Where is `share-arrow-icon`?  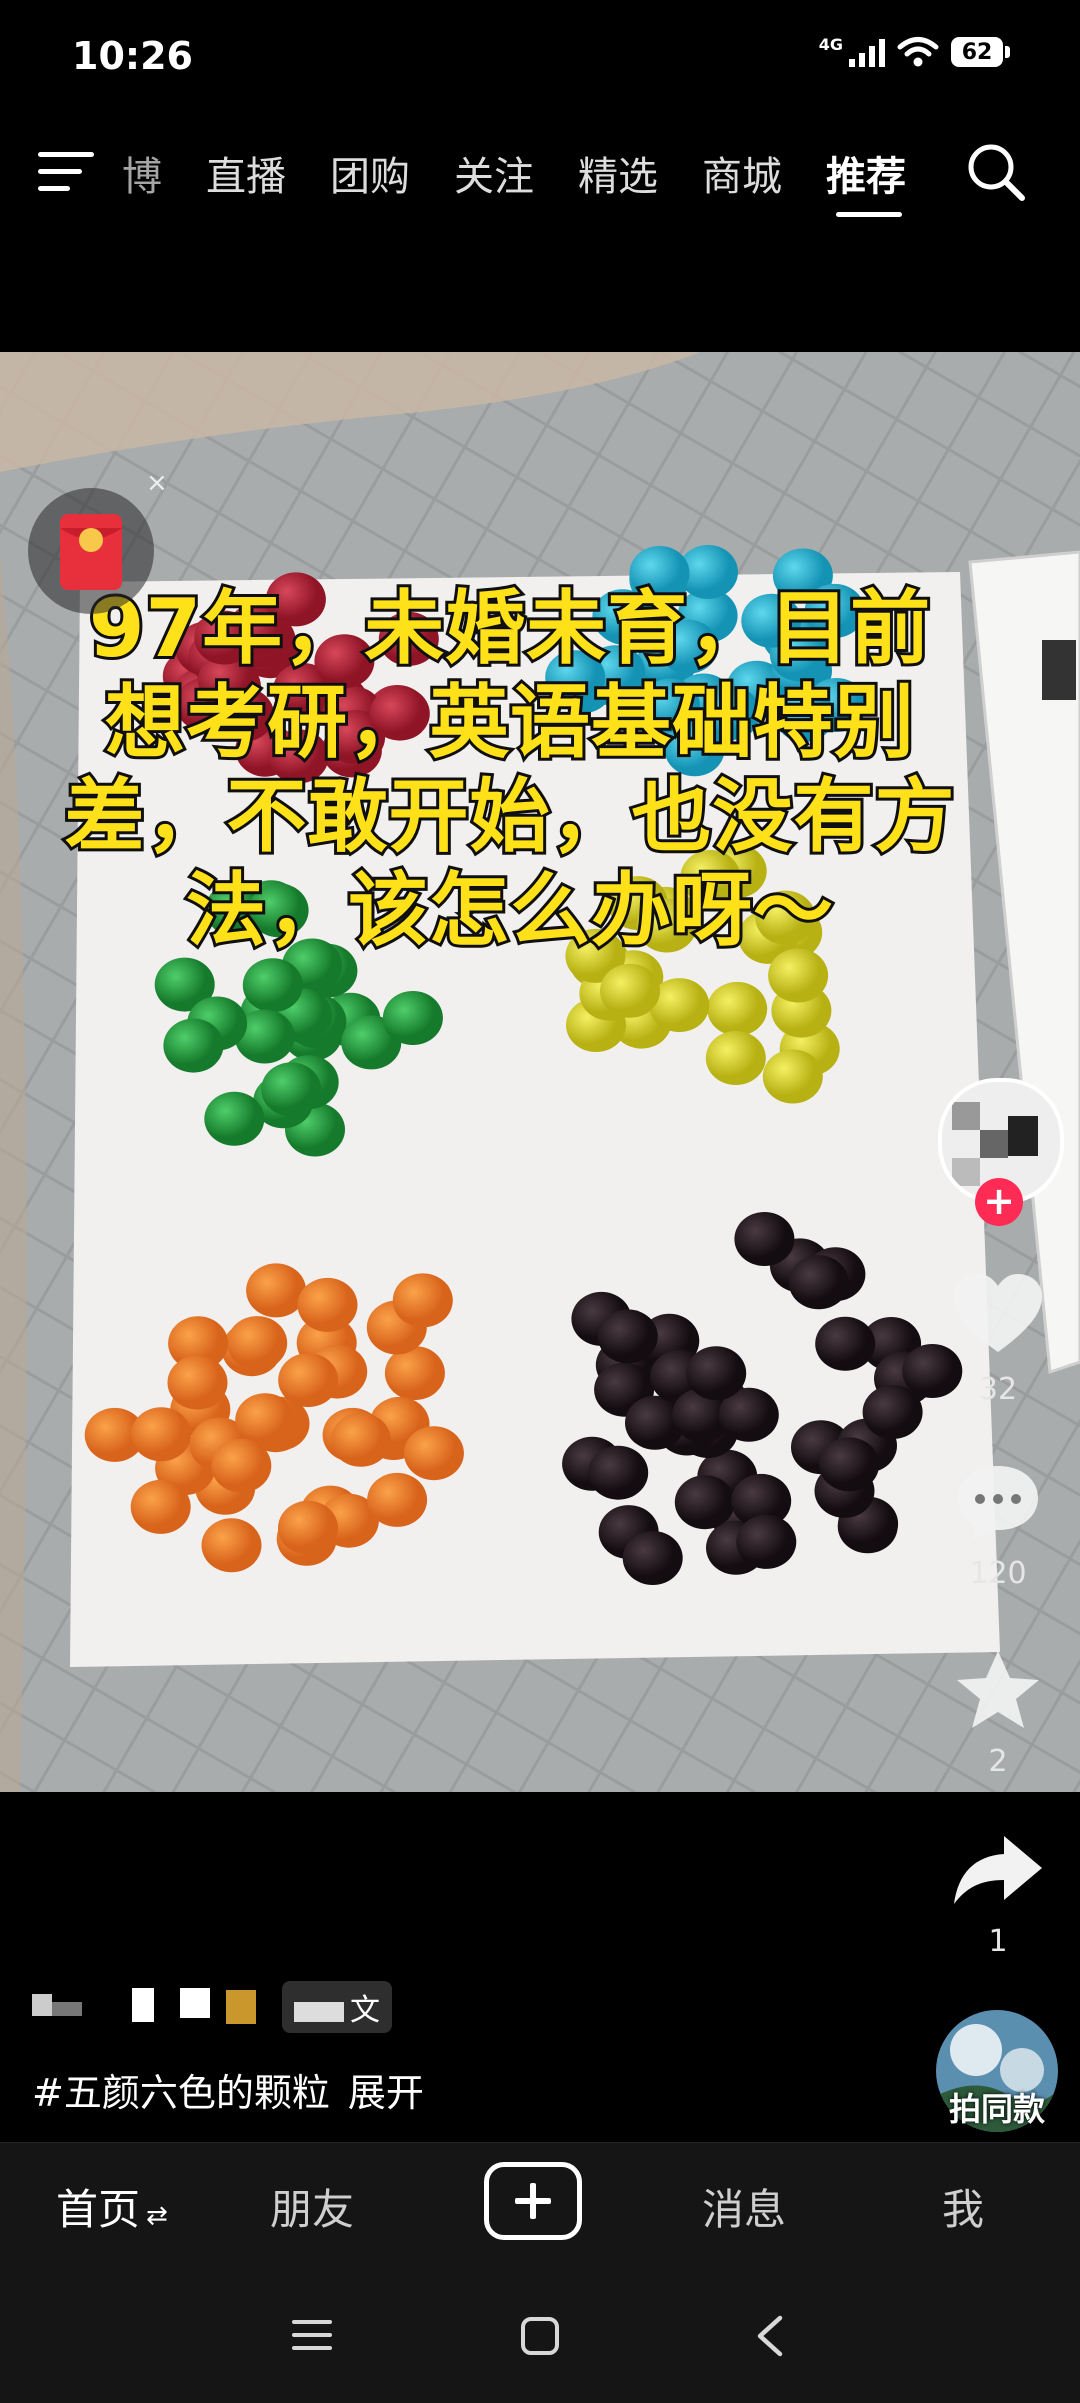
share-arrow-icon is located at coordinates (998, 1870).